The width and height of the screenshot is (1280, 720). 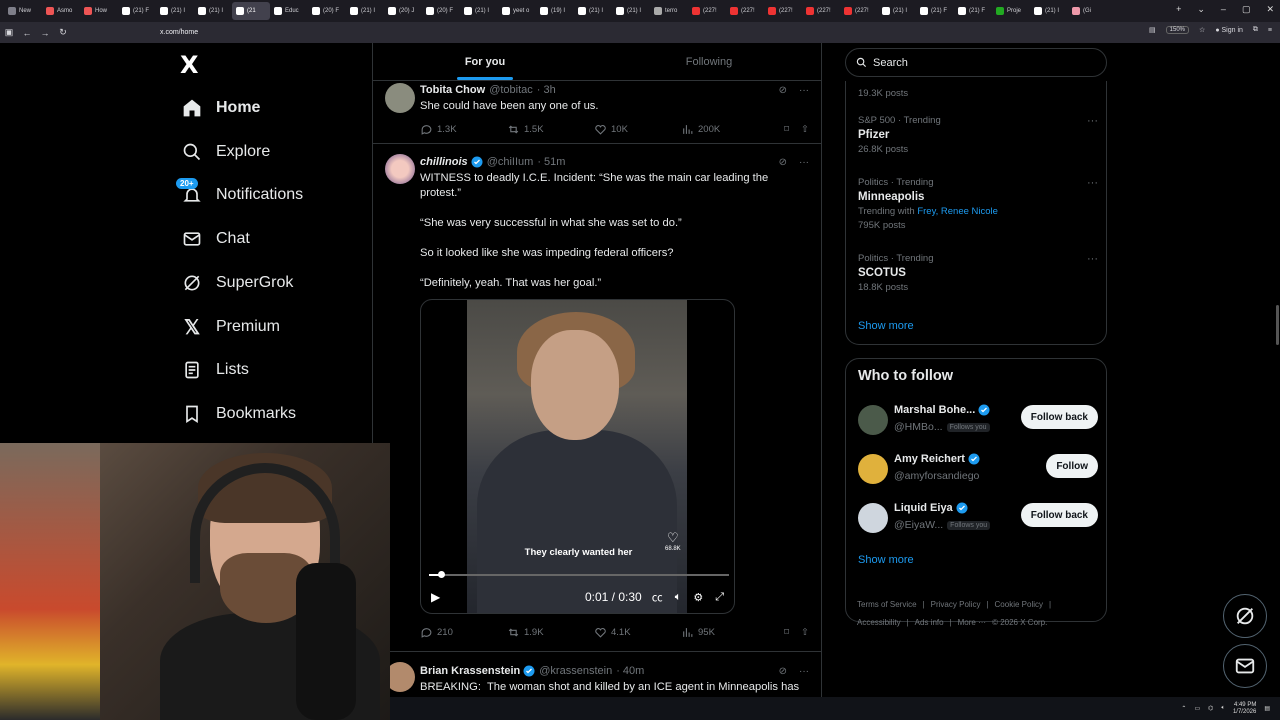 What do you see at coordinates (511, 90) in the screenshot?
I see `author-handle: @tobitac` at bounding box center [511, 90].